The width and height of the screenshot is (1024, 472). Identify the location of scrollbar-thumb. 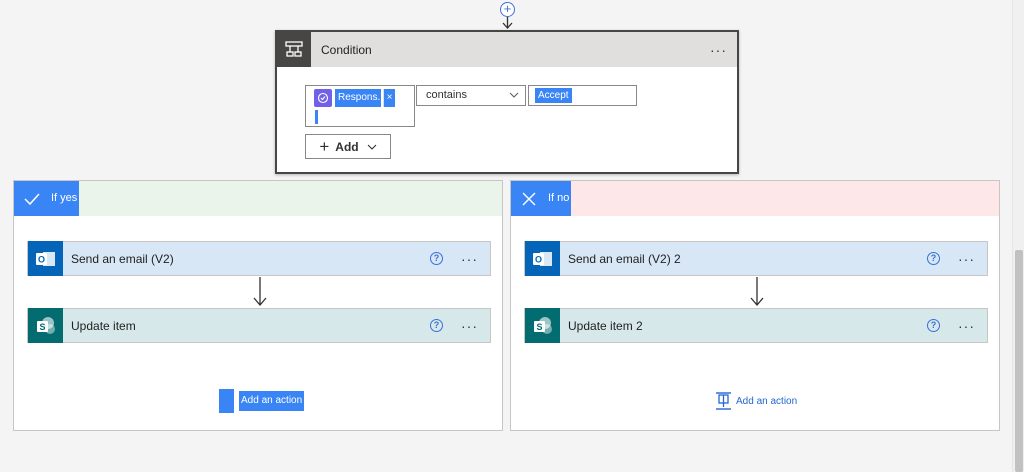
(1019, 361).